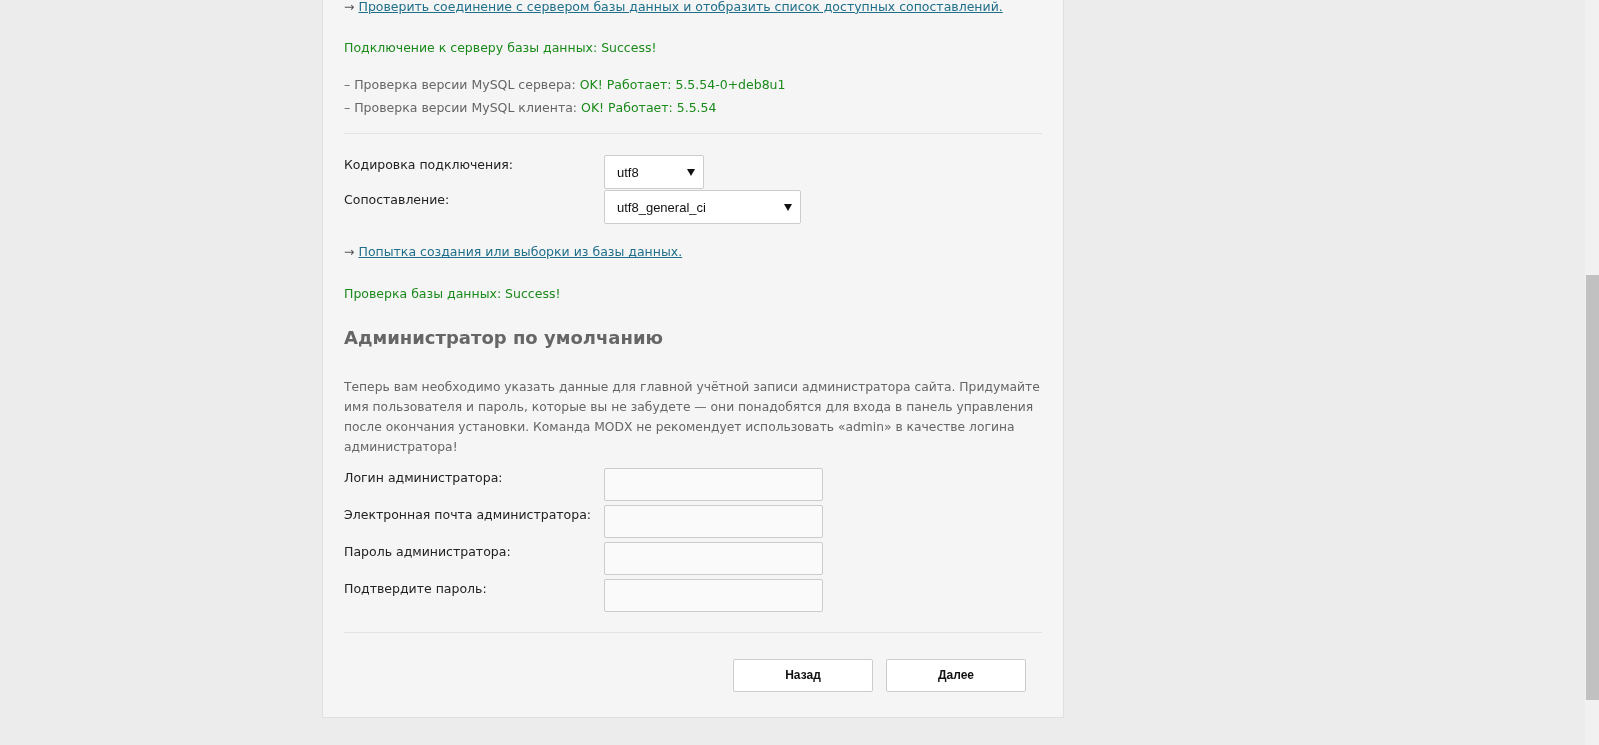 The height and width of the screenshot is (745, 1599). Describe the element at coordinates (680, 8) in the screenshot. I see `check-connection-link: Проверить соединение с сервером базы данных и отобразить список доступных сопоставлений.` at that location.